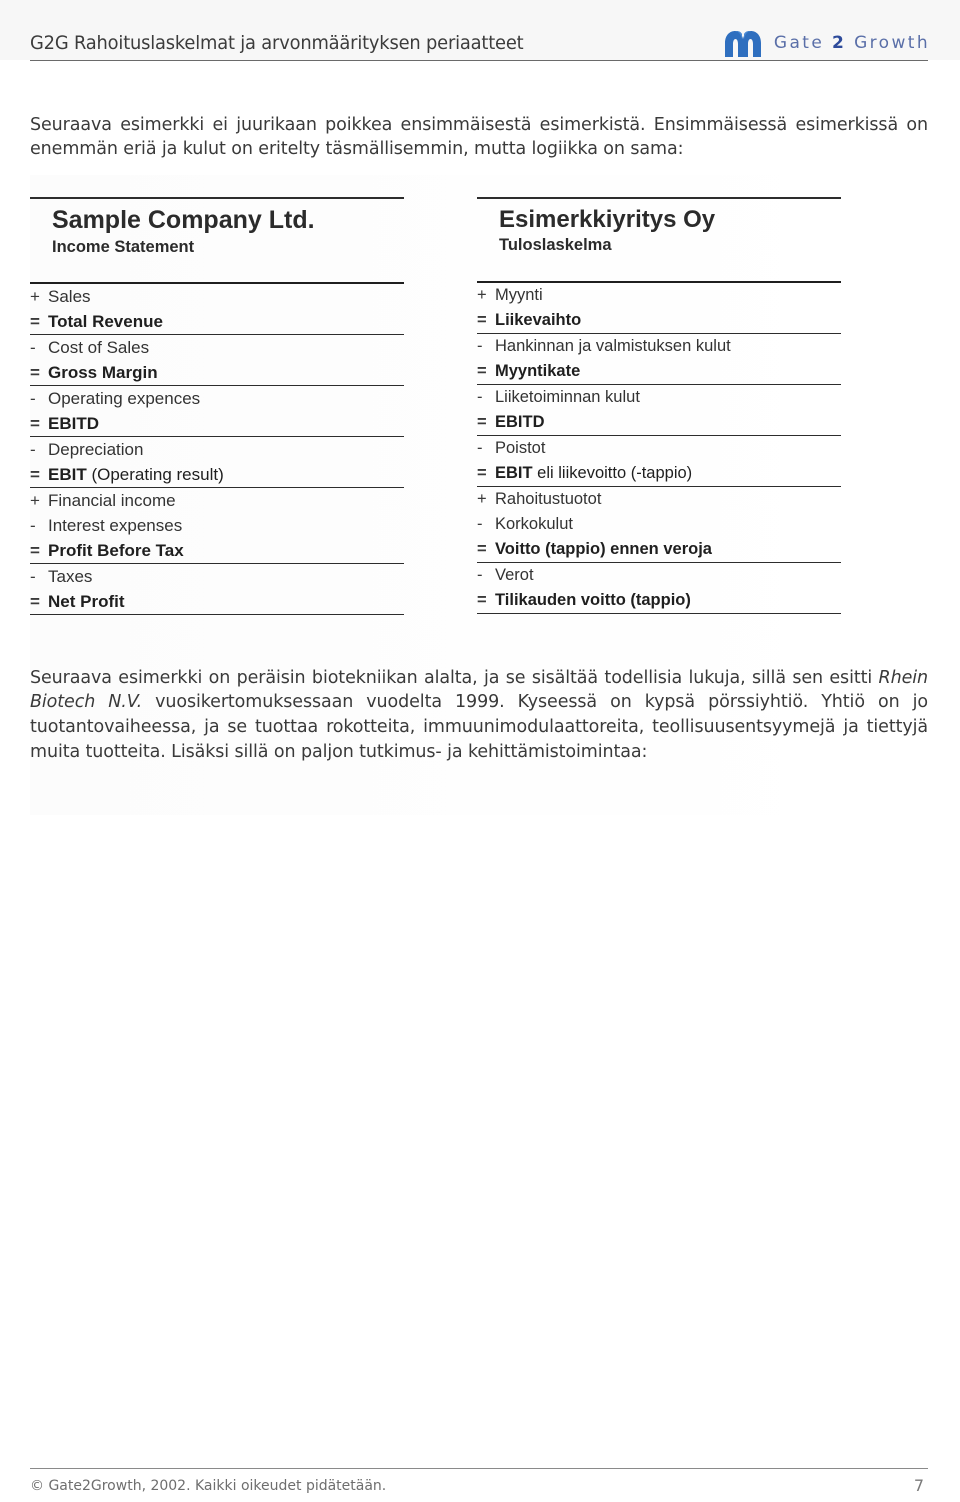  What do you see at coordinates (70, 577) in the screenshot?
I see `line-item-label: Taxes` at bounding box center [70, 577].